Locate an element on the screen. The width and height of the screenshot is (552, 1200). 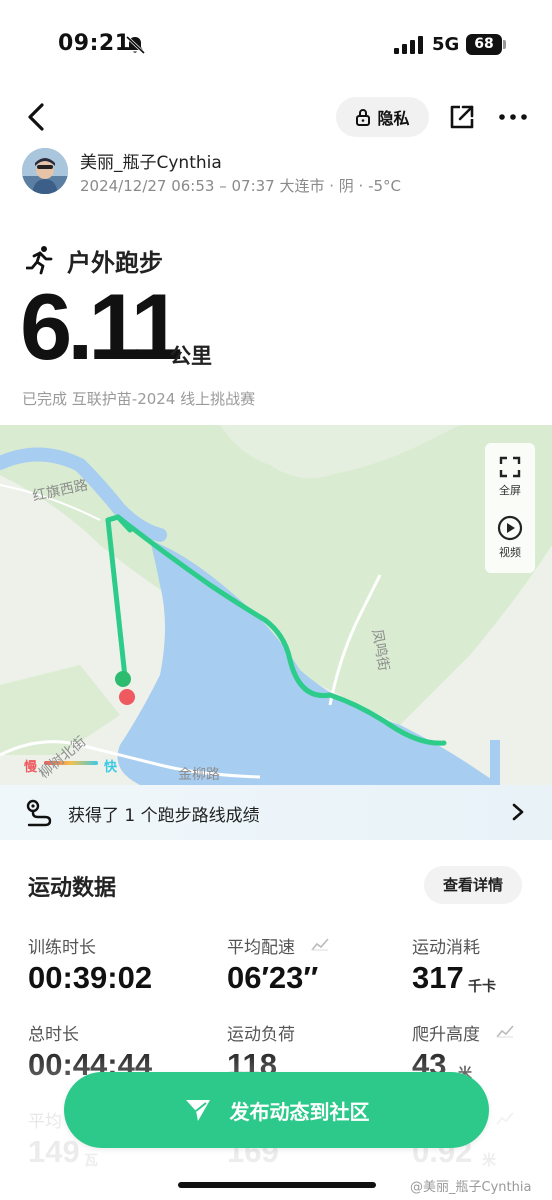
share-icon is located at coordinates (462, 117).